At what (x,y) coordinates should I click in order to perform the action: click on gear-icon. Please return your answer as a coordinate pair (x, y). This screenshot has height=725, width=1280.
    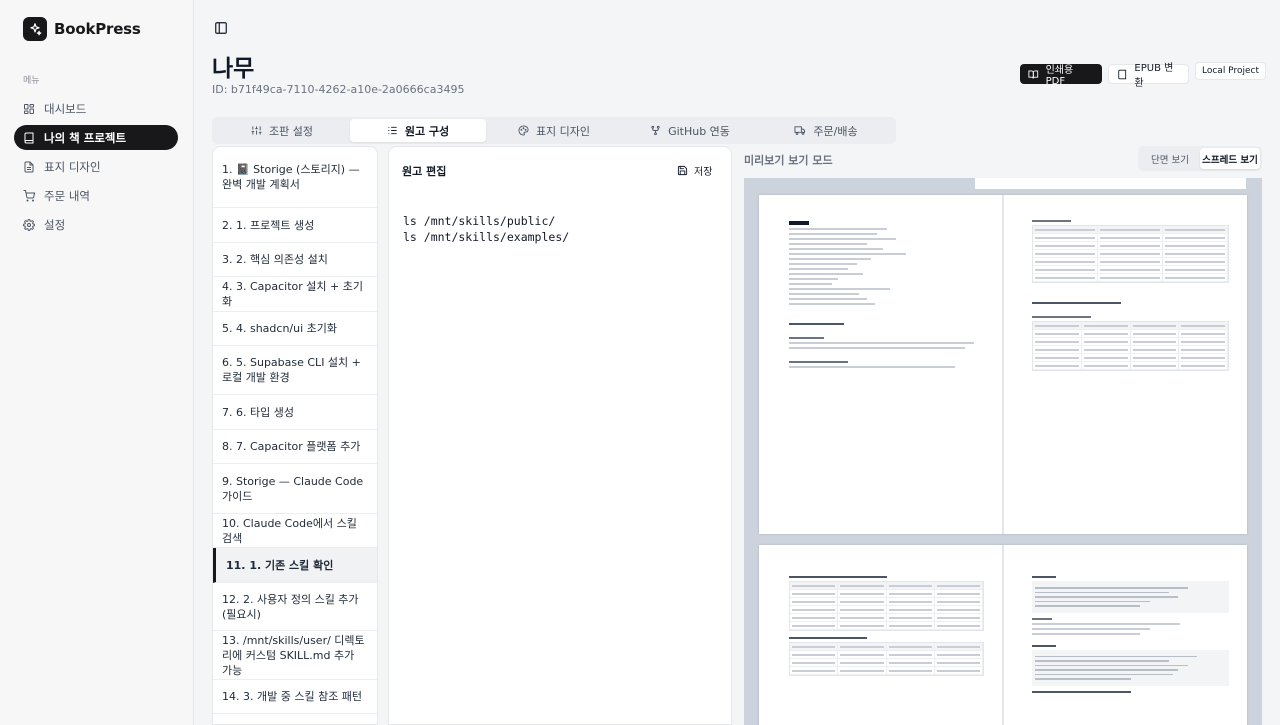
    Looking at the image, I should click on (29, 224).